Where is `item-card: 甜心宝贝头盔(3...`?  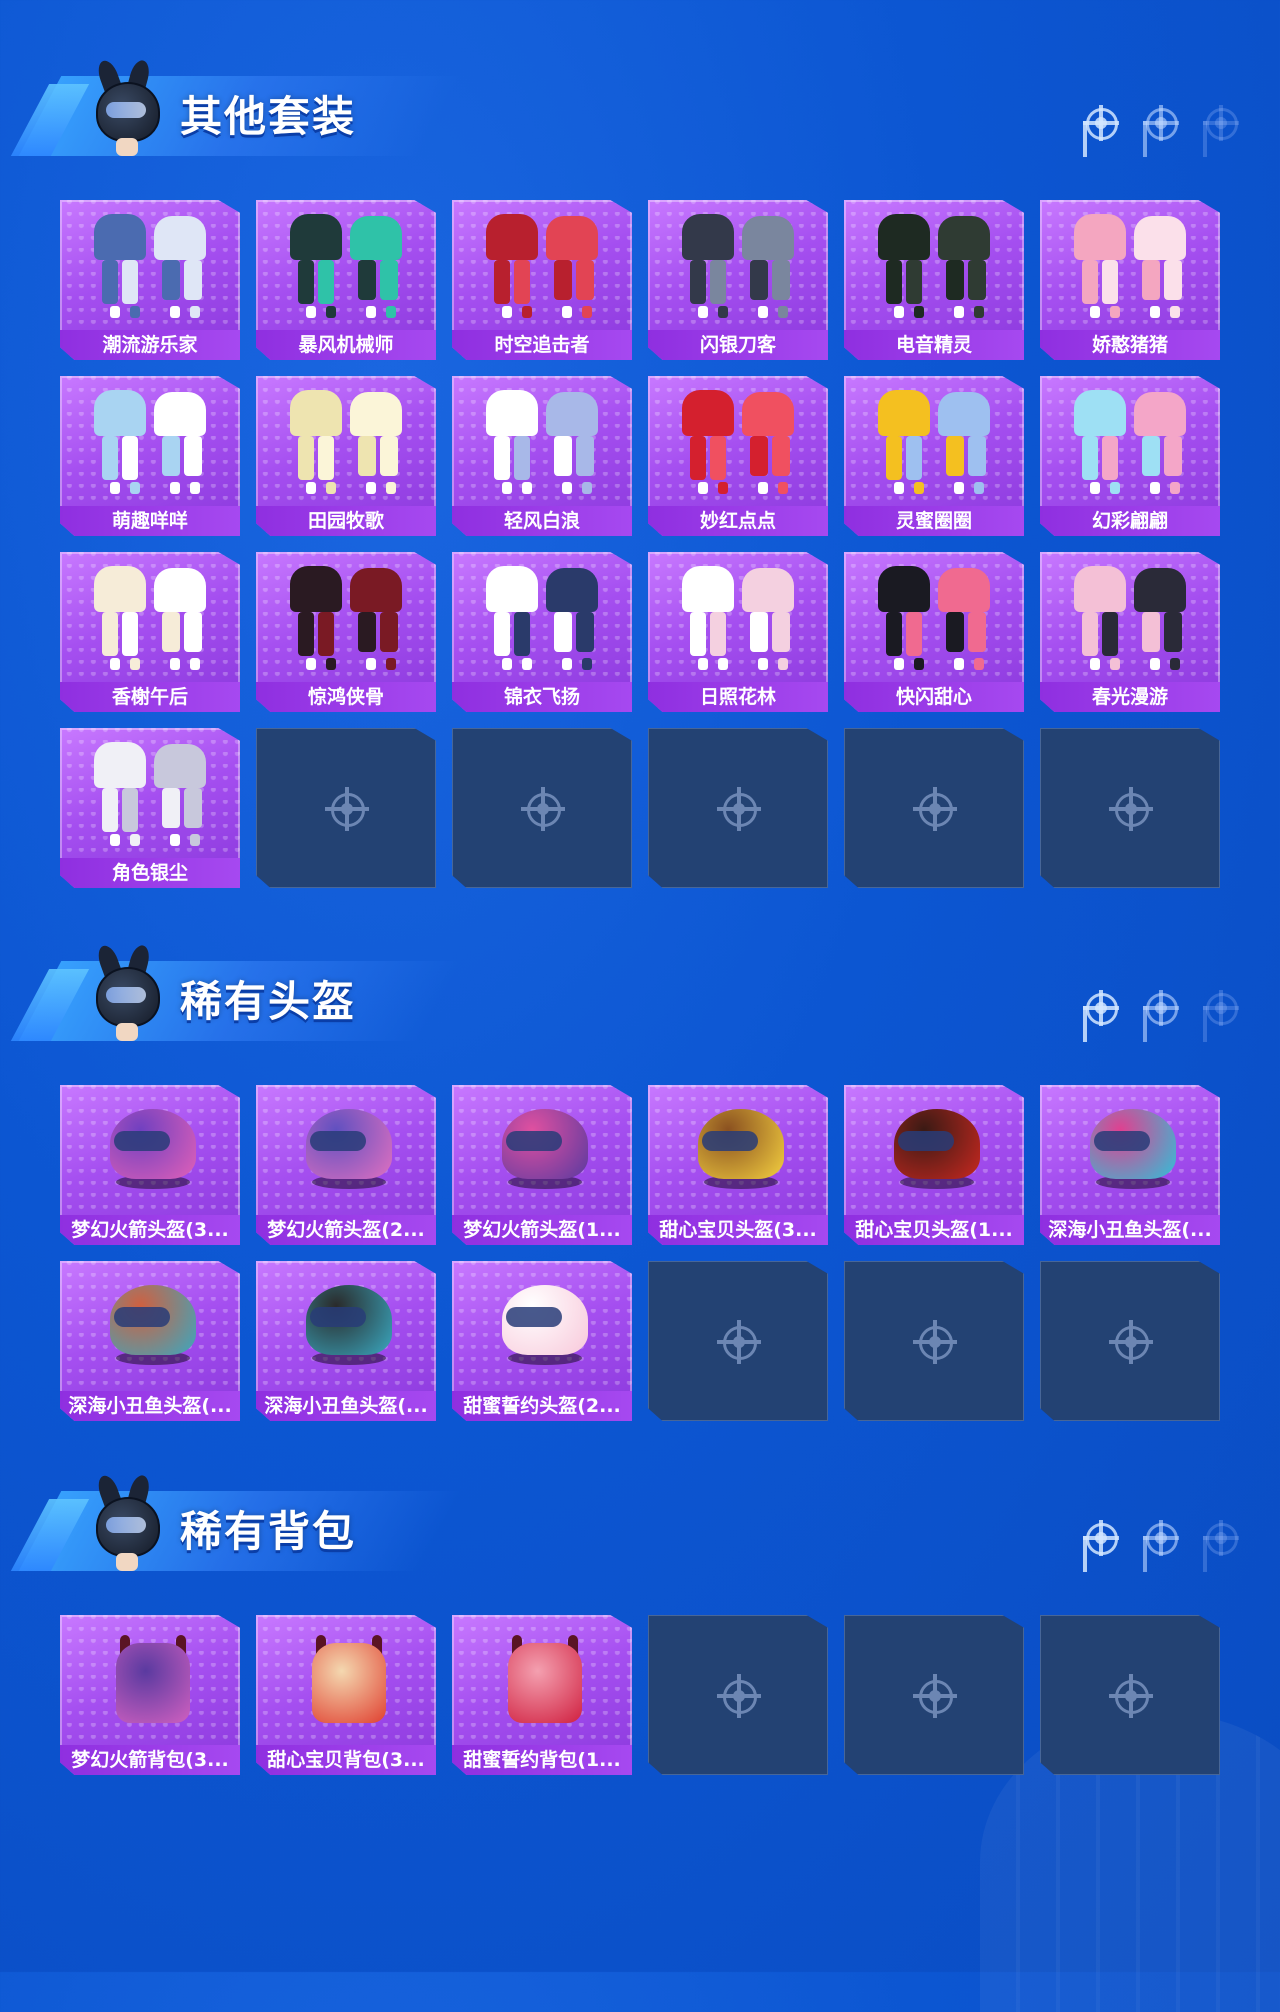 item-card: 甜心宝贝头盔(3... is located at coordinates (738, 1165).